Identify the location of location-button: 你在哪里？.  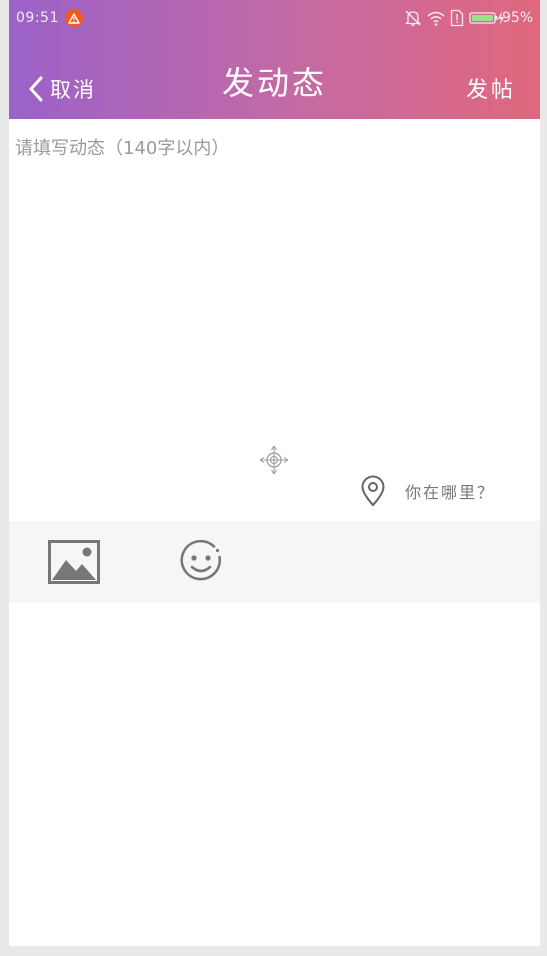
(427, 491).